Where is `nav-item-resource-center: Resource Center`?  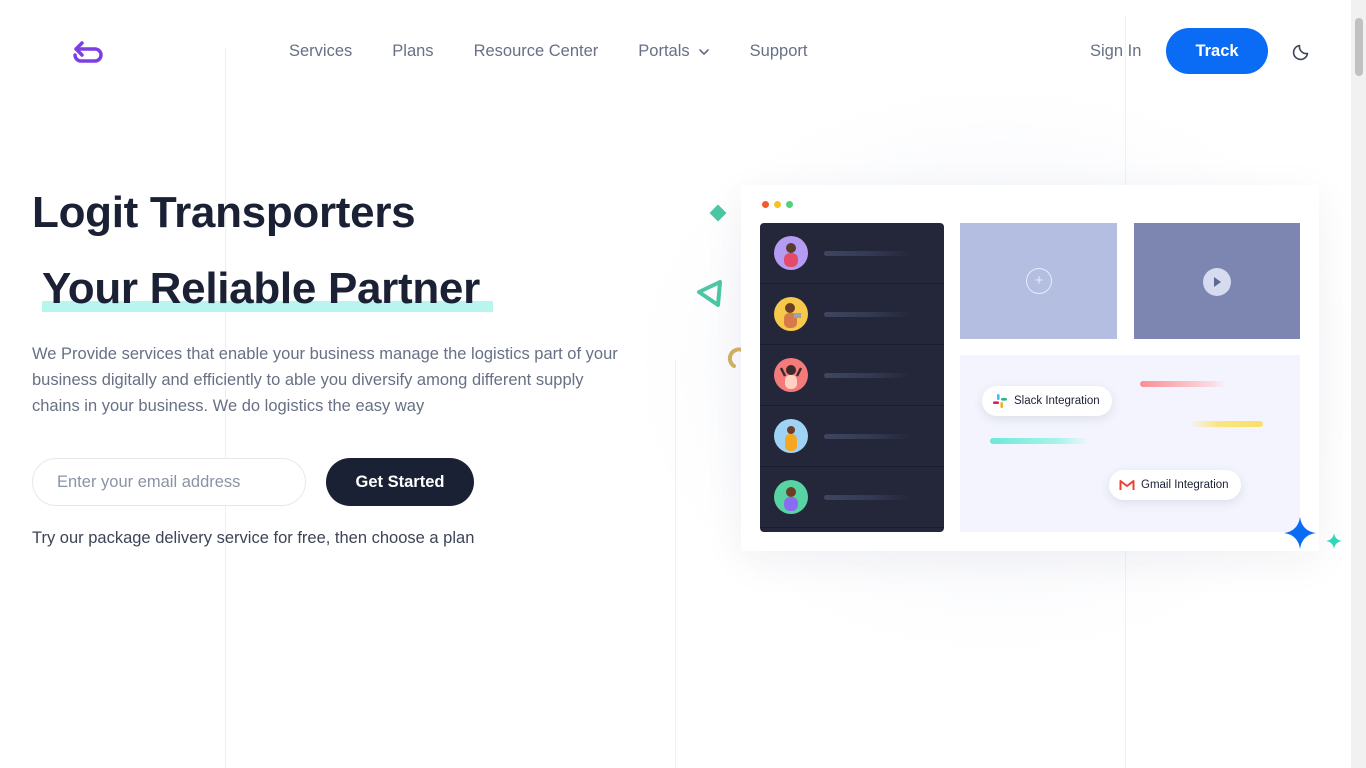
nav-item-resource-center: Resource Center is located at coordinates (536, 51).